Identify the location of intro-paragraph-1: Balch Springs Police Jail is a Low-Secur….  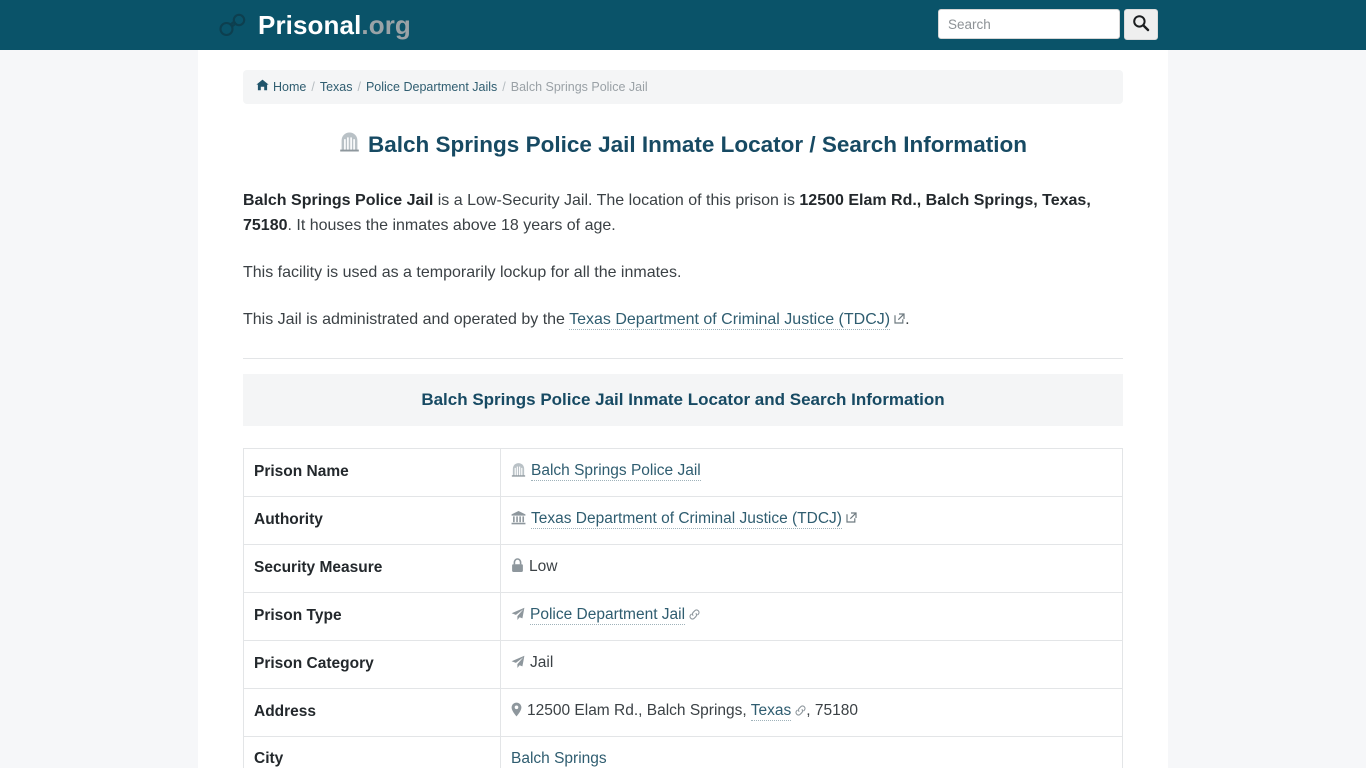
(683, 214).